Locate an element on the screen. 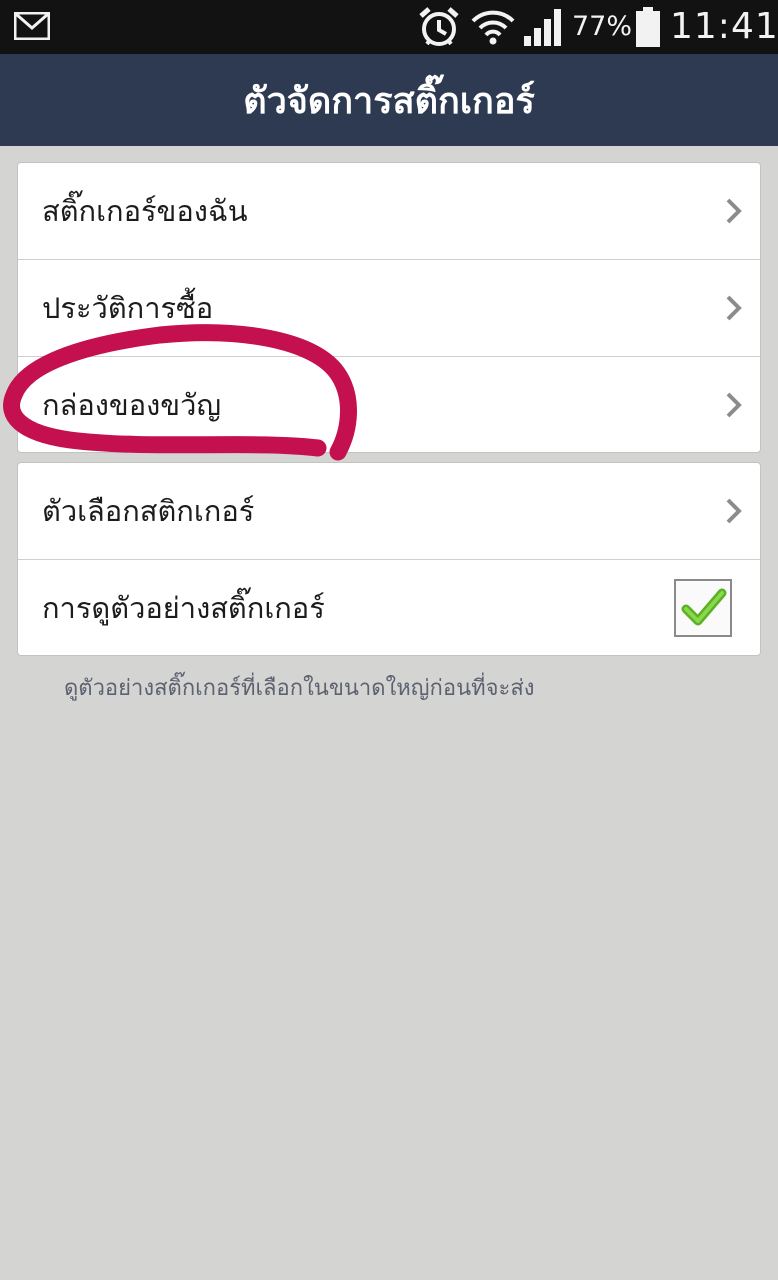 This screenshot has width=778, height=1280. page-title: ตัวจัดการสติ๊กเกอร์ is located at coordinates (389, 101).